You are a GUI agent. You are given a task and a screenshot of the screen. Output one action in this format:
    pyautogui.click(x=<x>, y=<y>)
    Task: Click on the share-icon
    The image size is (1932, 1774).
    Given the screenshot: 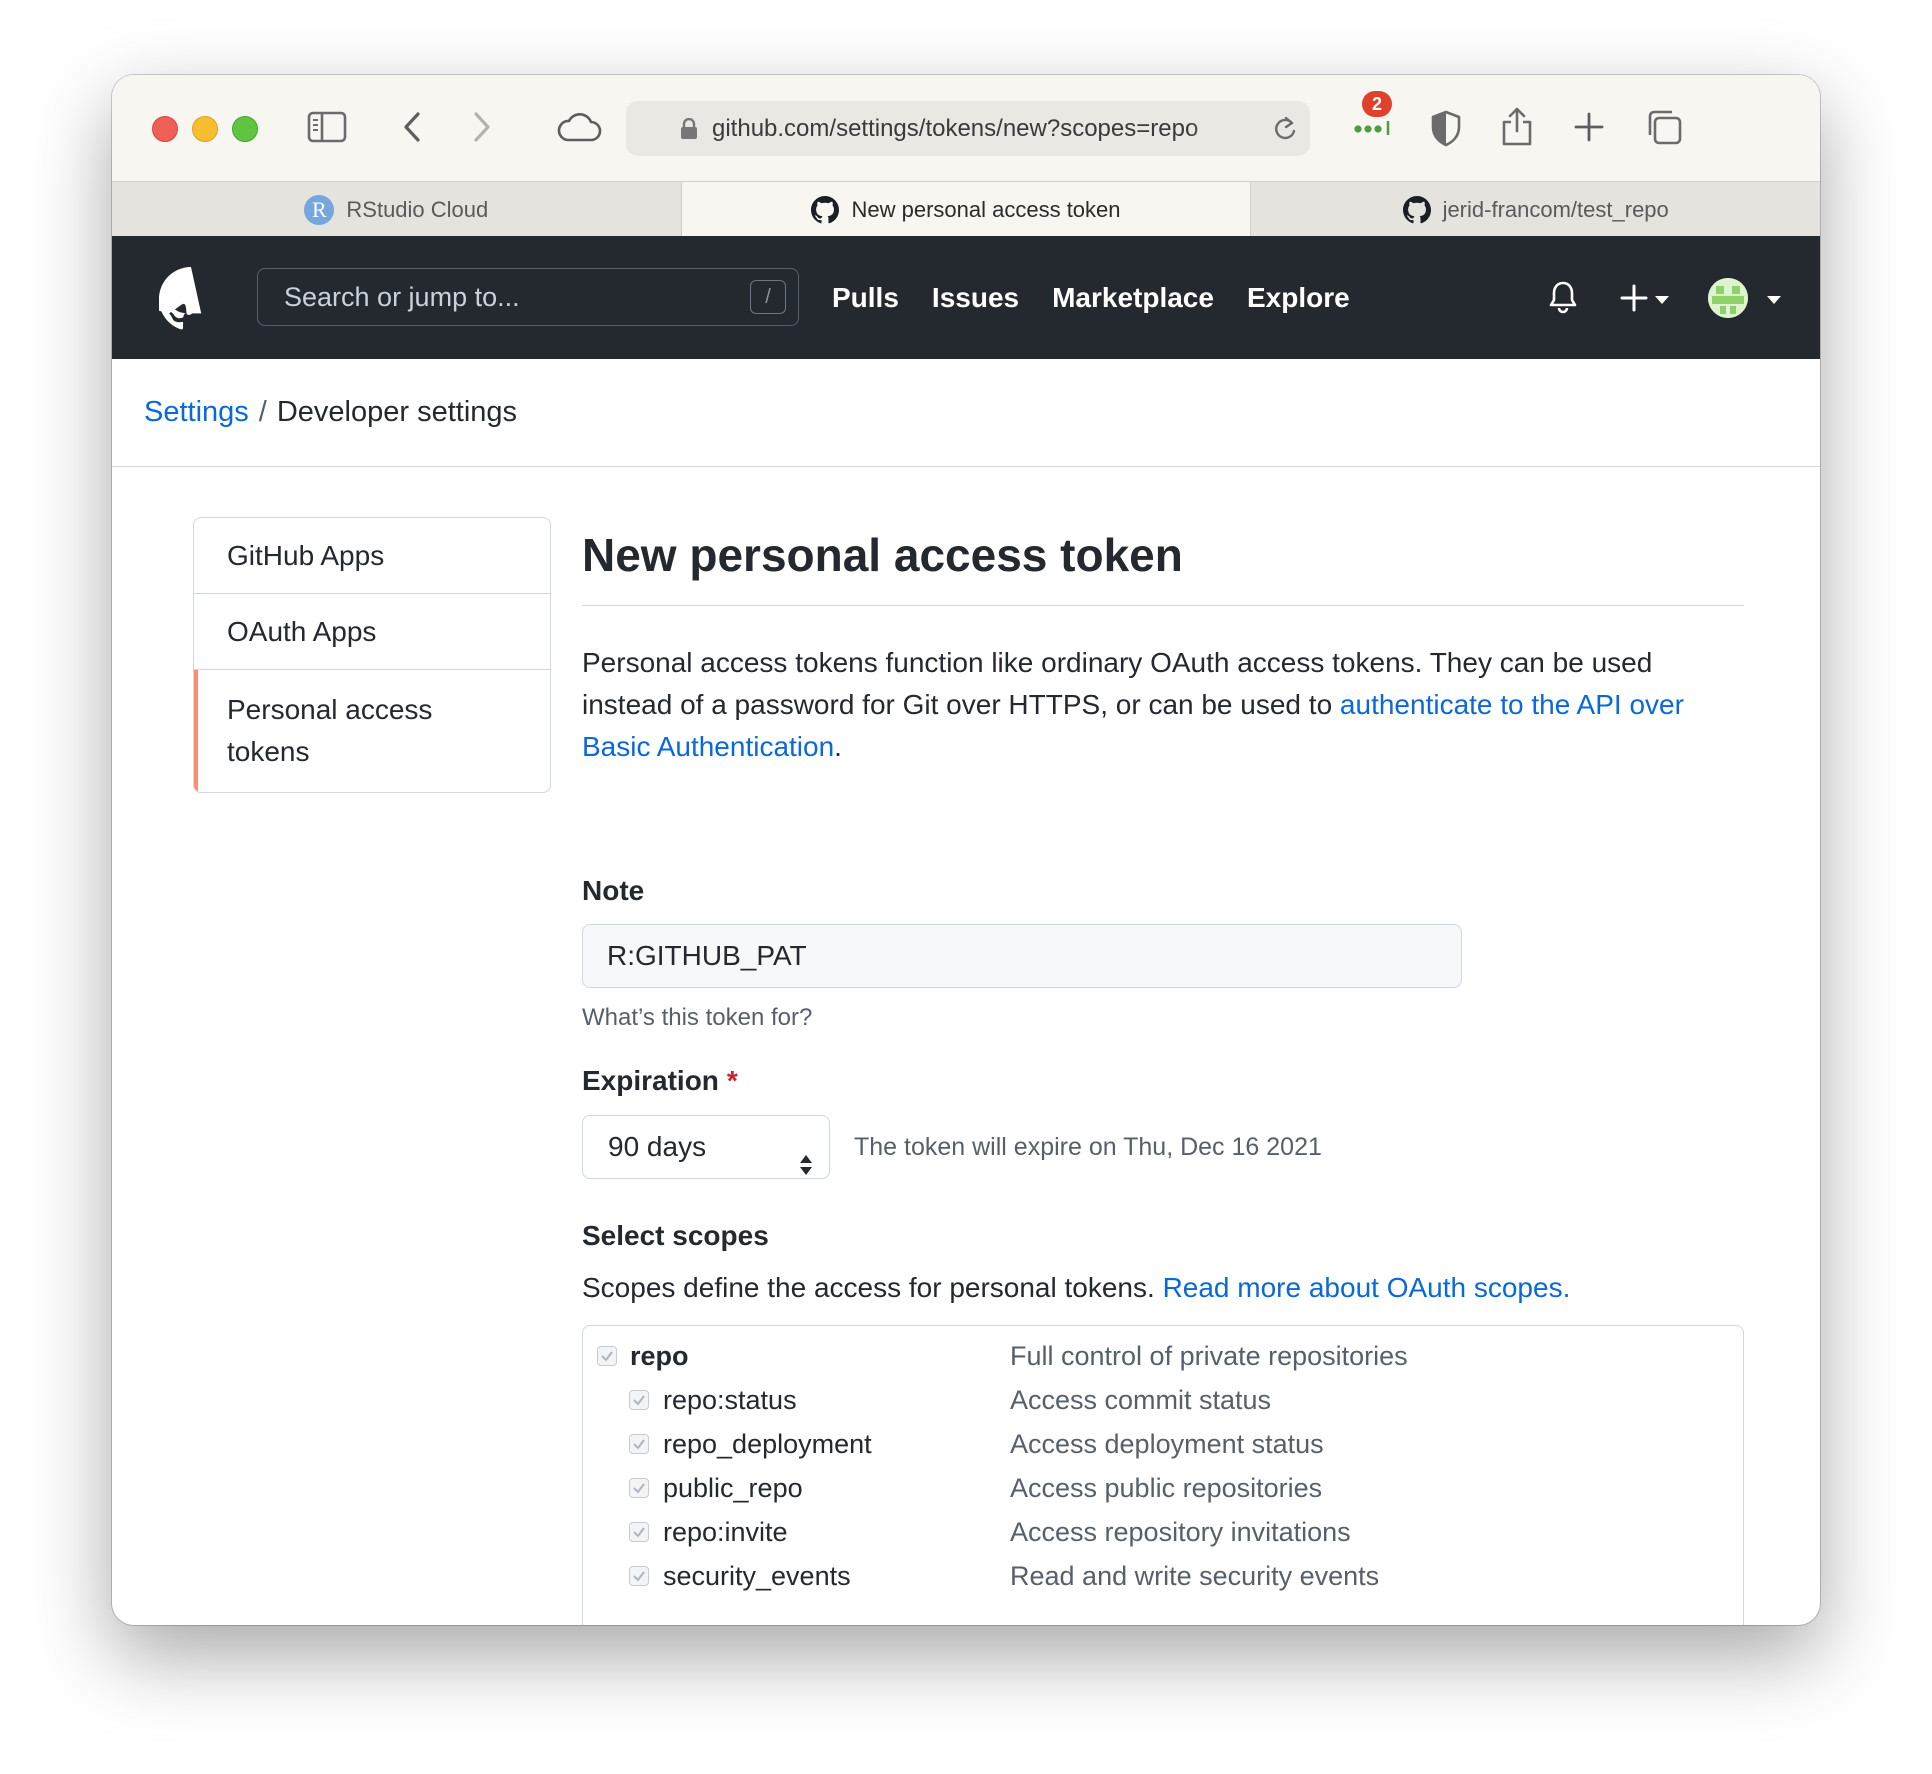 What is the action you would take?
    pyautogui.click(x=1517, y=126)
    